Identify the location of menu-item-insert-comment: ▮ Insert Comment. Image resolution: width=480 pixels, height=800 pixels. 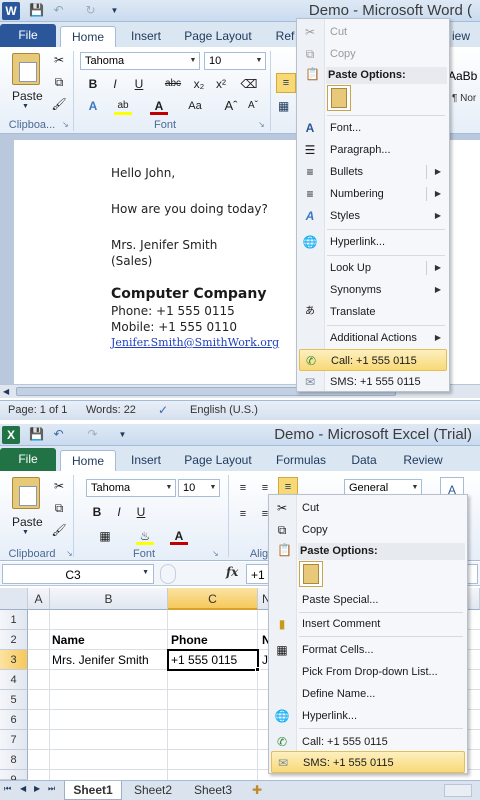
(368, 624).